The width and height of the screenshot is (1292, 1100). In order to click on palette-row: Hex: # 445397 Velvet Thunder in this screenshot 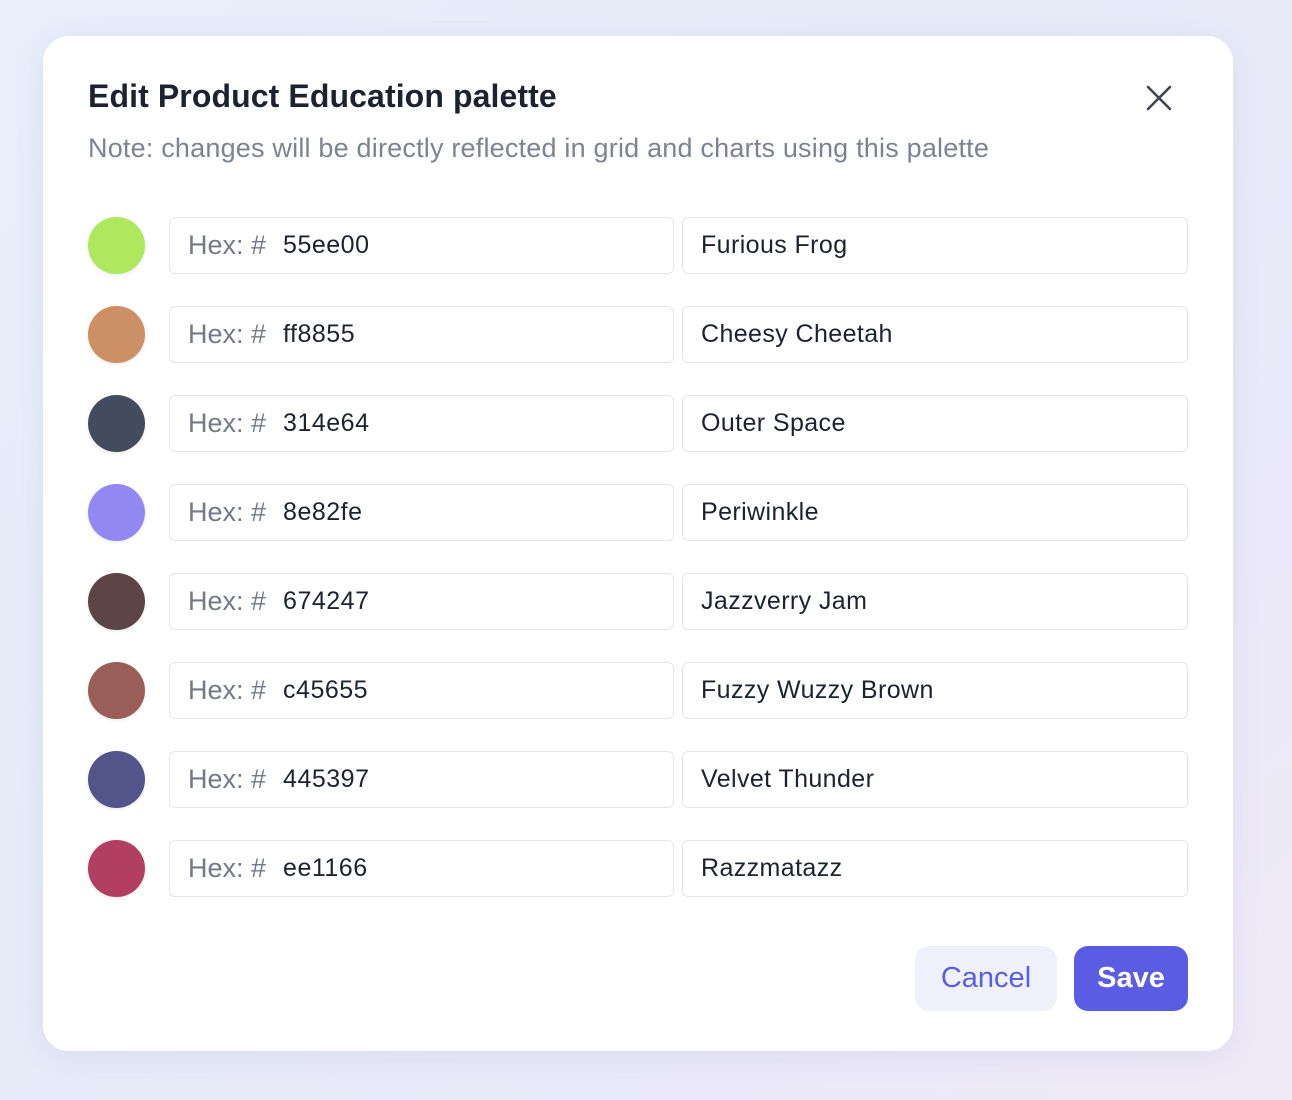, I will do `click(638, 779)`.